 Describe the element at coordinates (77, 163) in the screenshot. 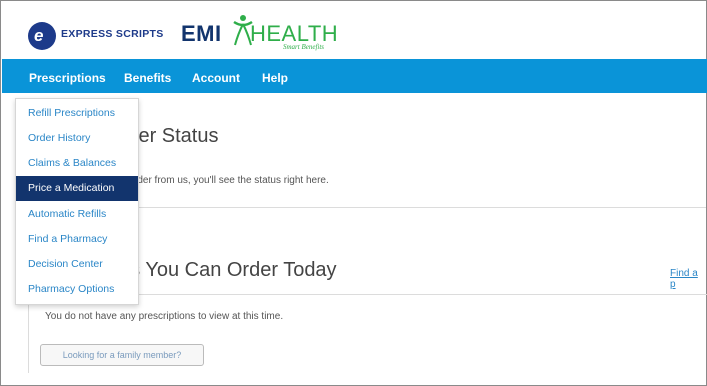

I see `menu-item-claims-balances: Claims & Balances` at that location.